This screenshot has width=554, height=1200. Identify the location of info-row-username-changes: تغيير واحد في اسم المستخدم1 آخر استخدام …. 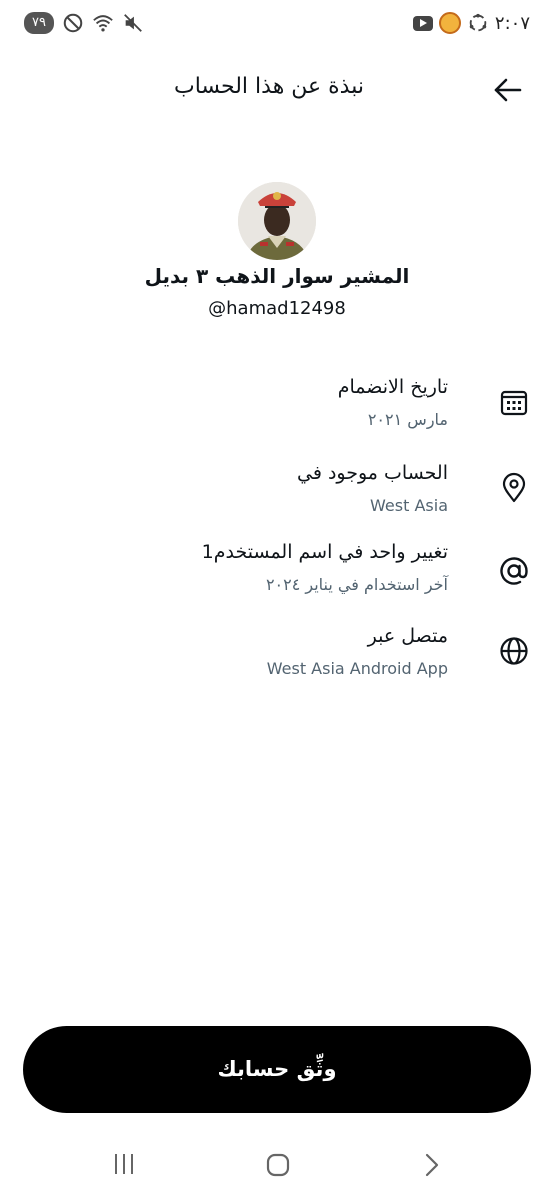
(277, 576).